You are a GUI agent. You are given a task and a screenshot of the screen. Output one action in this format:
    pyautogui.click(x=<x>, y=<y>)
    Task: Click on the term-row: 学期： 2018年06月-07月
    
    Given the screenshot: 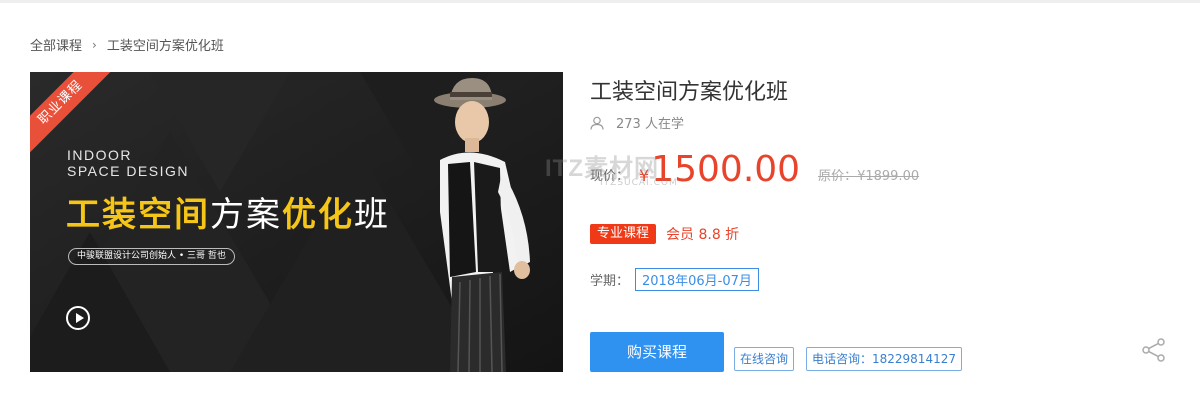 What is the action you would take?
    pyautogui.click(x=674, y=279)
    